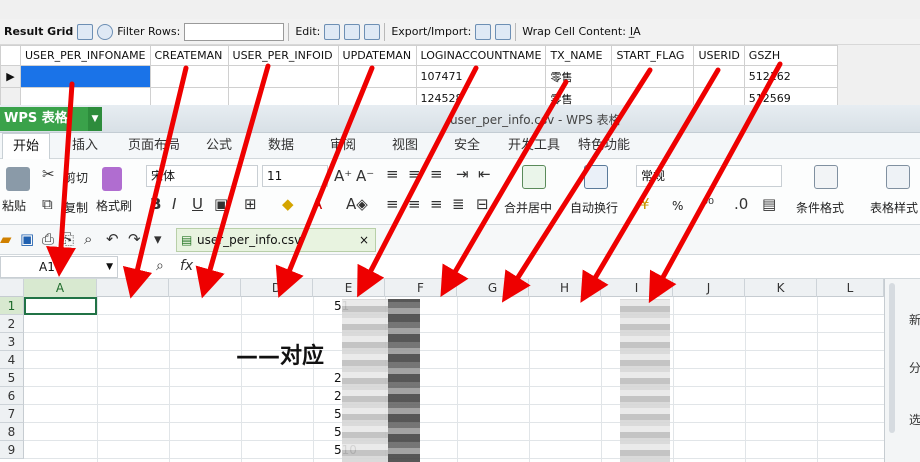 Image resolution: width=920 pixels, height=462 pixels. I want to click on tab-special: 特色功能, so click(604, 146).